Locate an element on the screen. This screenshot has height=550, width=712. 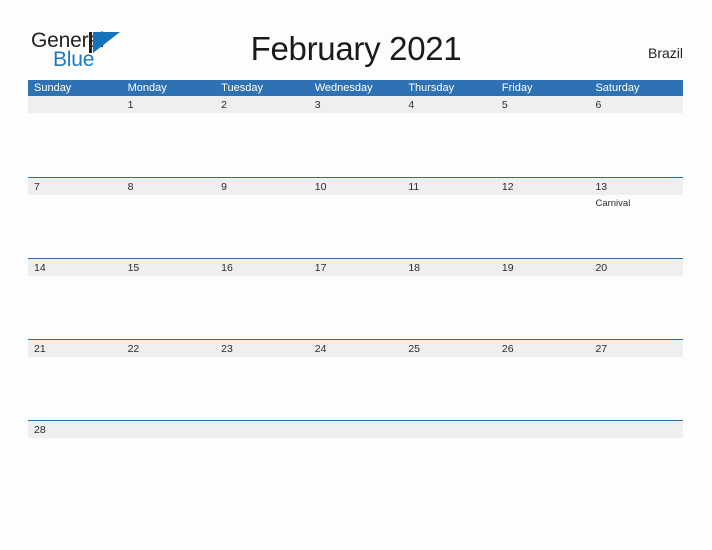
date-number: 21 is located at coordinates (40, 349).